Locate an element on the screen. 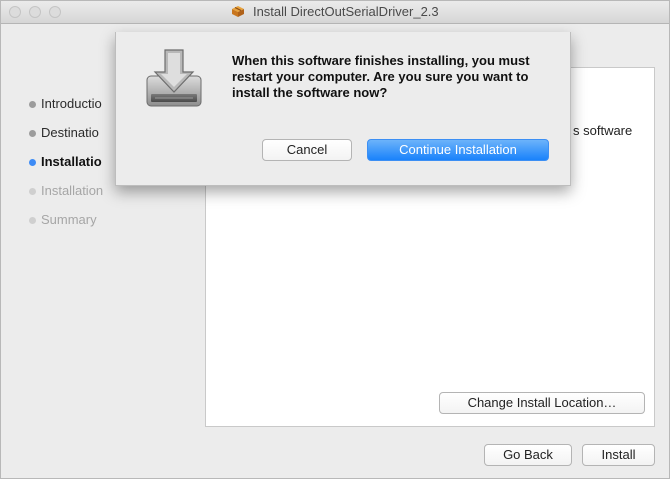 Image resolution: width=670 pixels, height=479 pixels. drive-install-icon is located at coordinates (174, 79).